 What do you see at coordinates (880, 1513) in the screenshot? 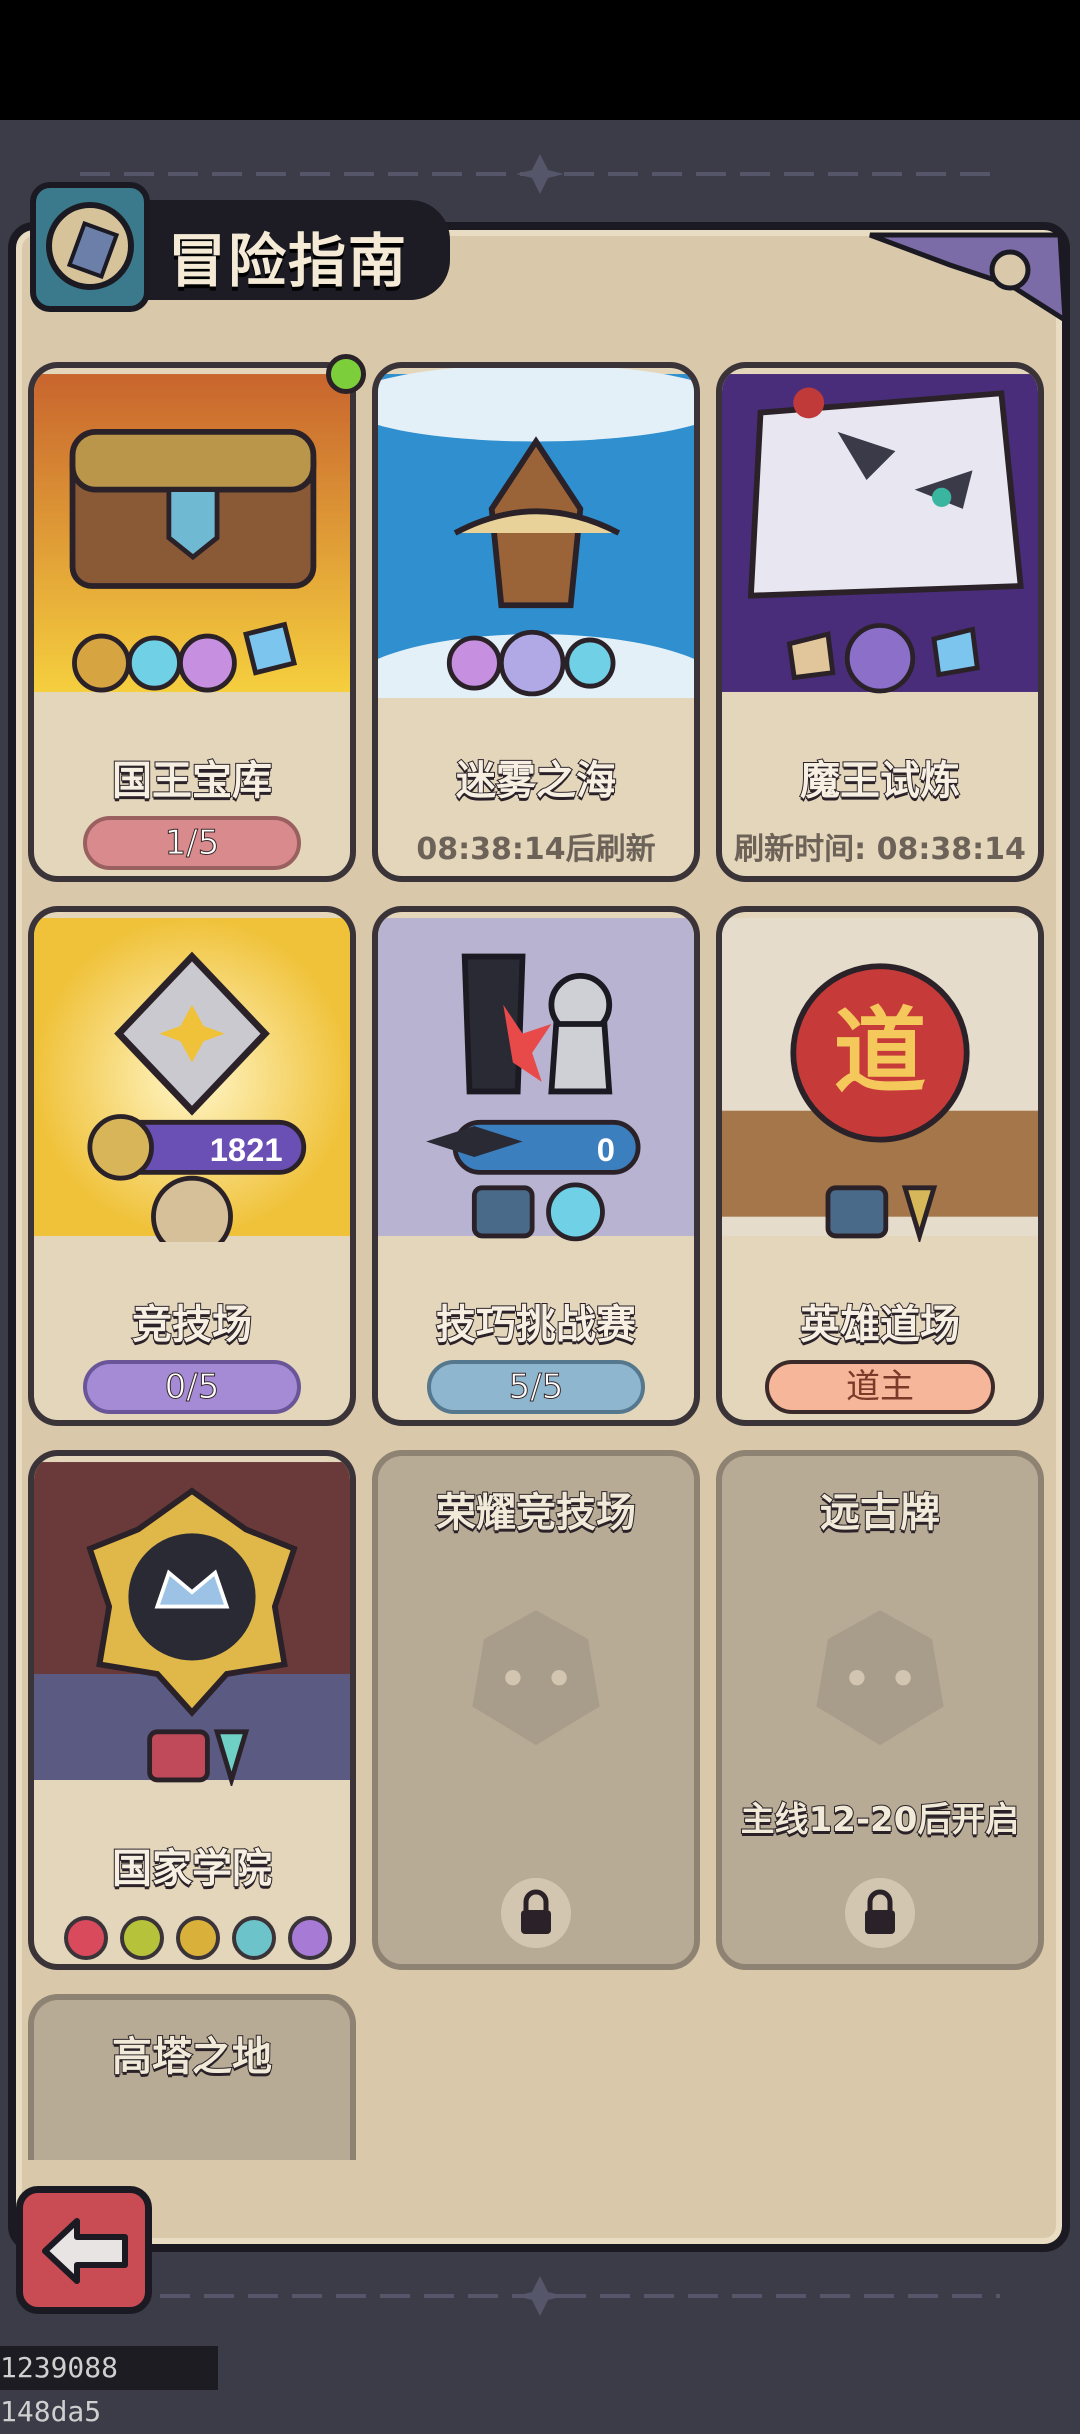
I see `card-title: 远古牌` at bounding box center [880, 1513].